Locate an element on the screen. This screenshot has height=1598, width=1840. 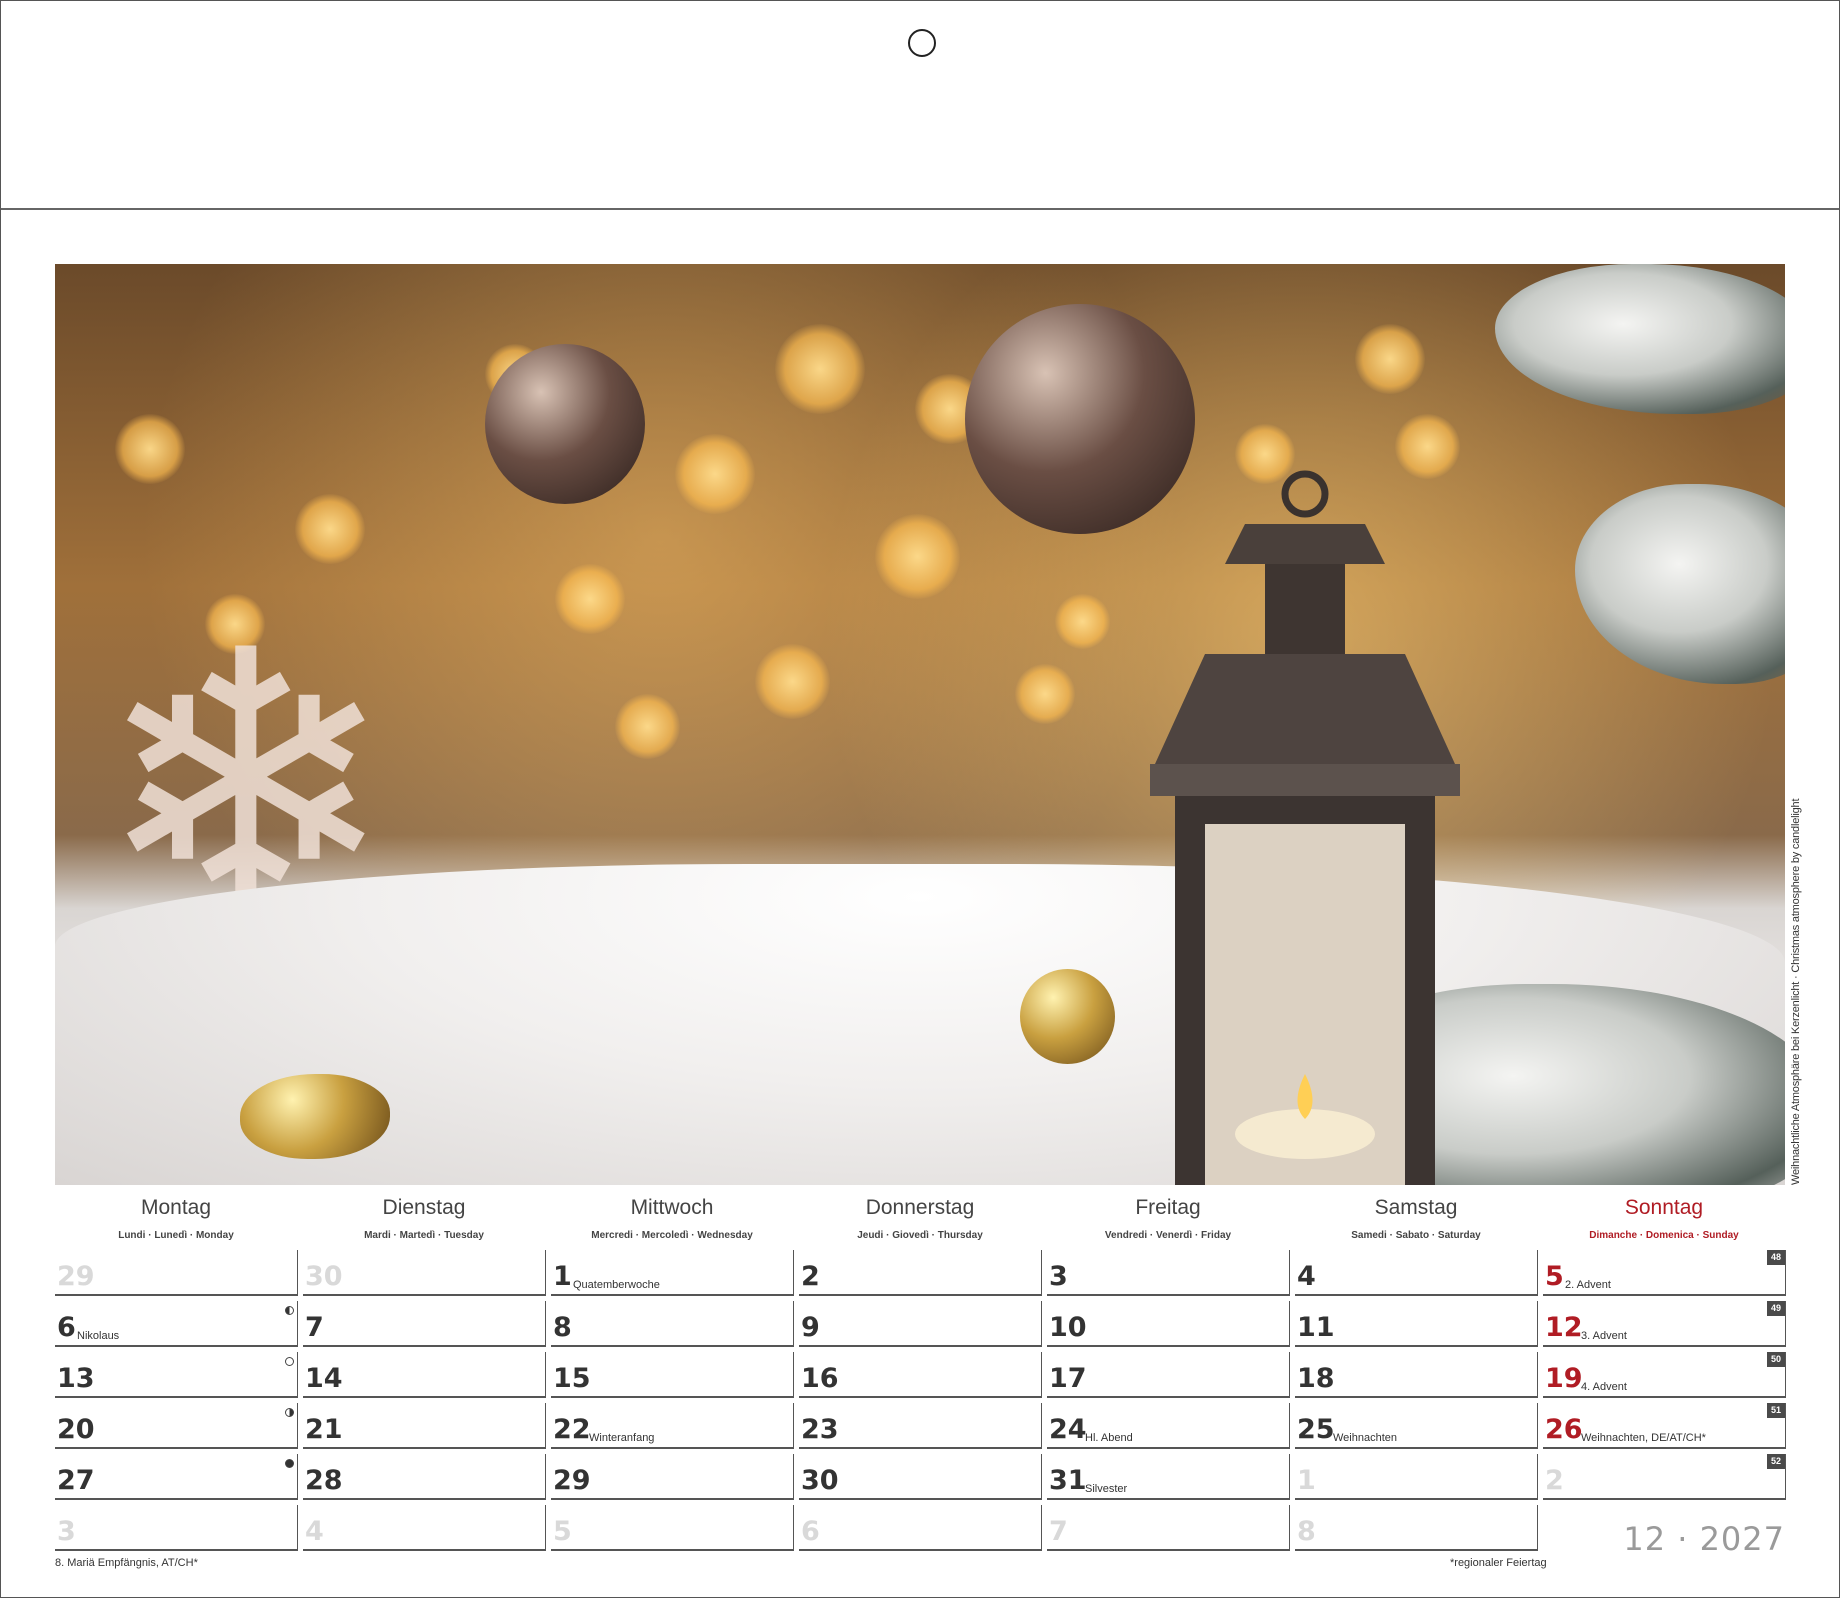
weekday-name: Montag is located at coordinates (176, 1207).